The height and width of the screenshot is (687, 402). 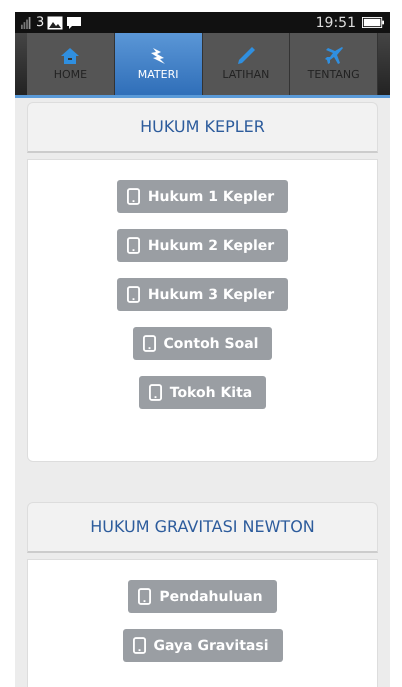 What do you see at coordinates (202, 294) in the screenshot?
I see `menu-button: Hukum 3 Kepler` at bounding box center [202, 294].